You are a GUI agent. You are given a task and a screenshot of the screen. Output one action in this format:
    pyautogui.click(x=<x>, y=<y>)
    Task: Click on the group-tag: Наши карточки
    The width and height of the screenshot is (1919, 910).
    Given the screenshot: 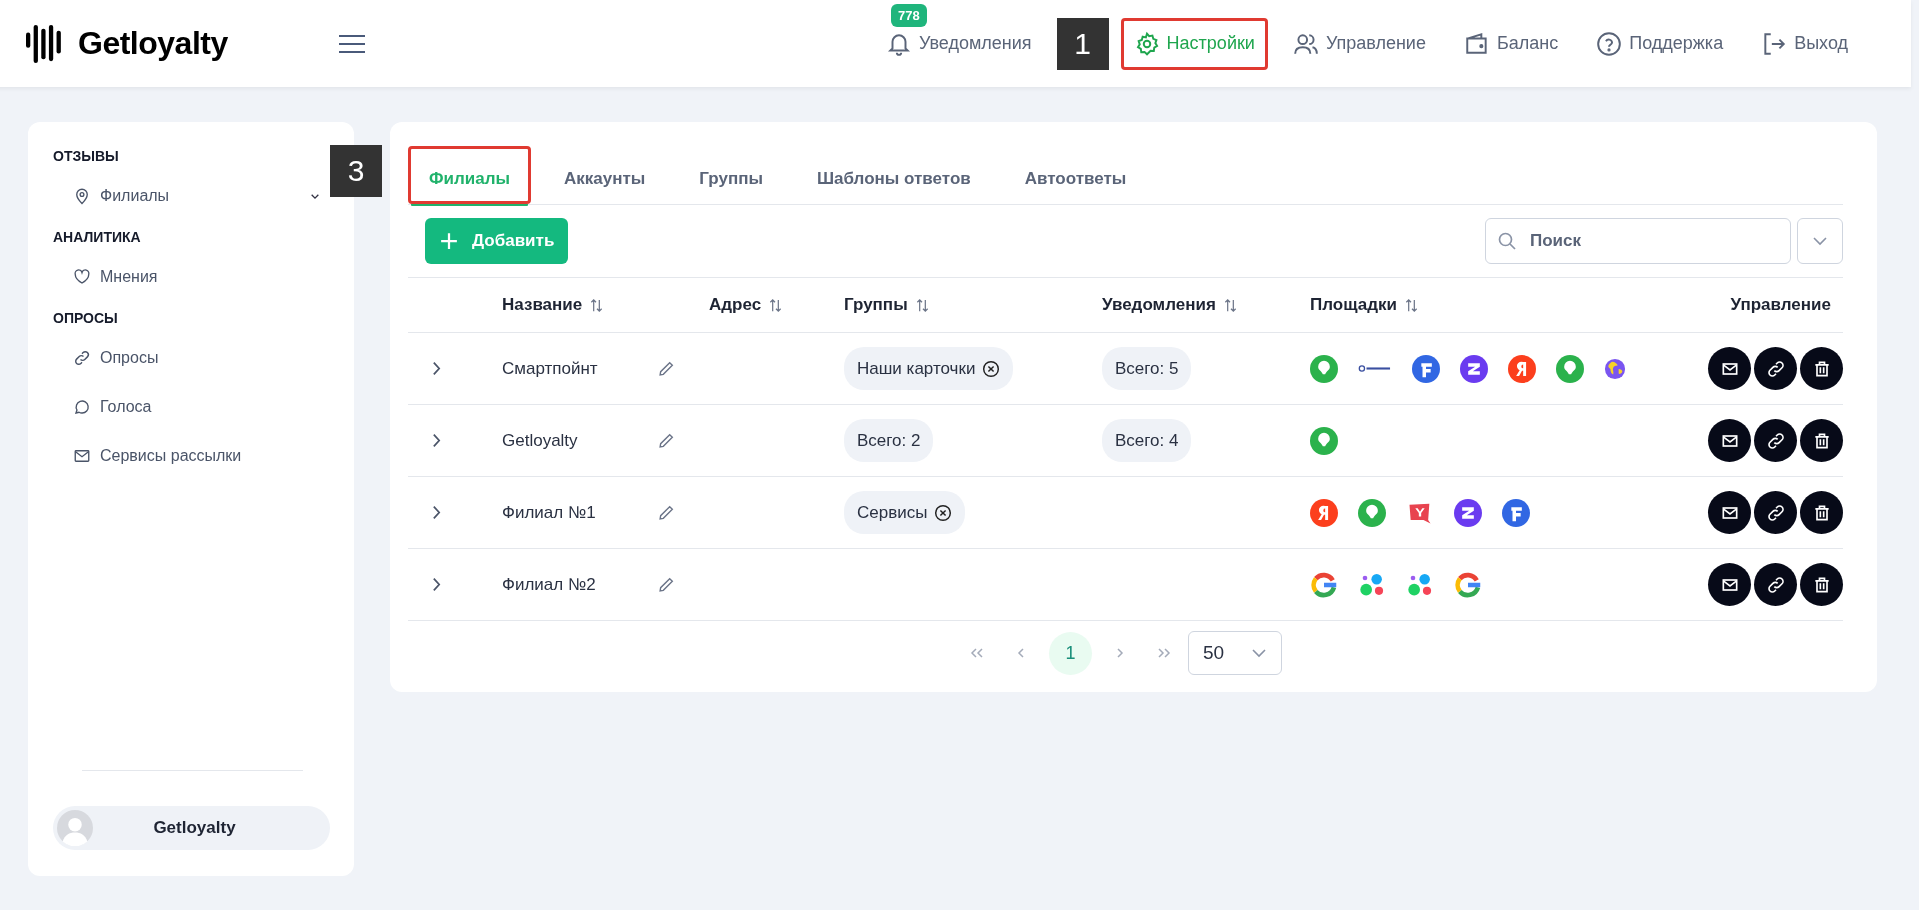 What is the action you would take?
    pyautogui.click(x=929, y=368)
    